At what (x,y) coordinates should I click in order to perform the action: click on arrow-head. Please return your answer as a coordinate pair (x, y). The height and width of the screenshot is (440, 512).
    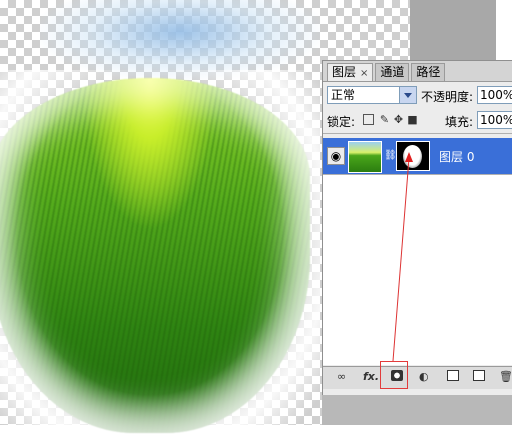
    Looking at the image, I should click on (409, 157).